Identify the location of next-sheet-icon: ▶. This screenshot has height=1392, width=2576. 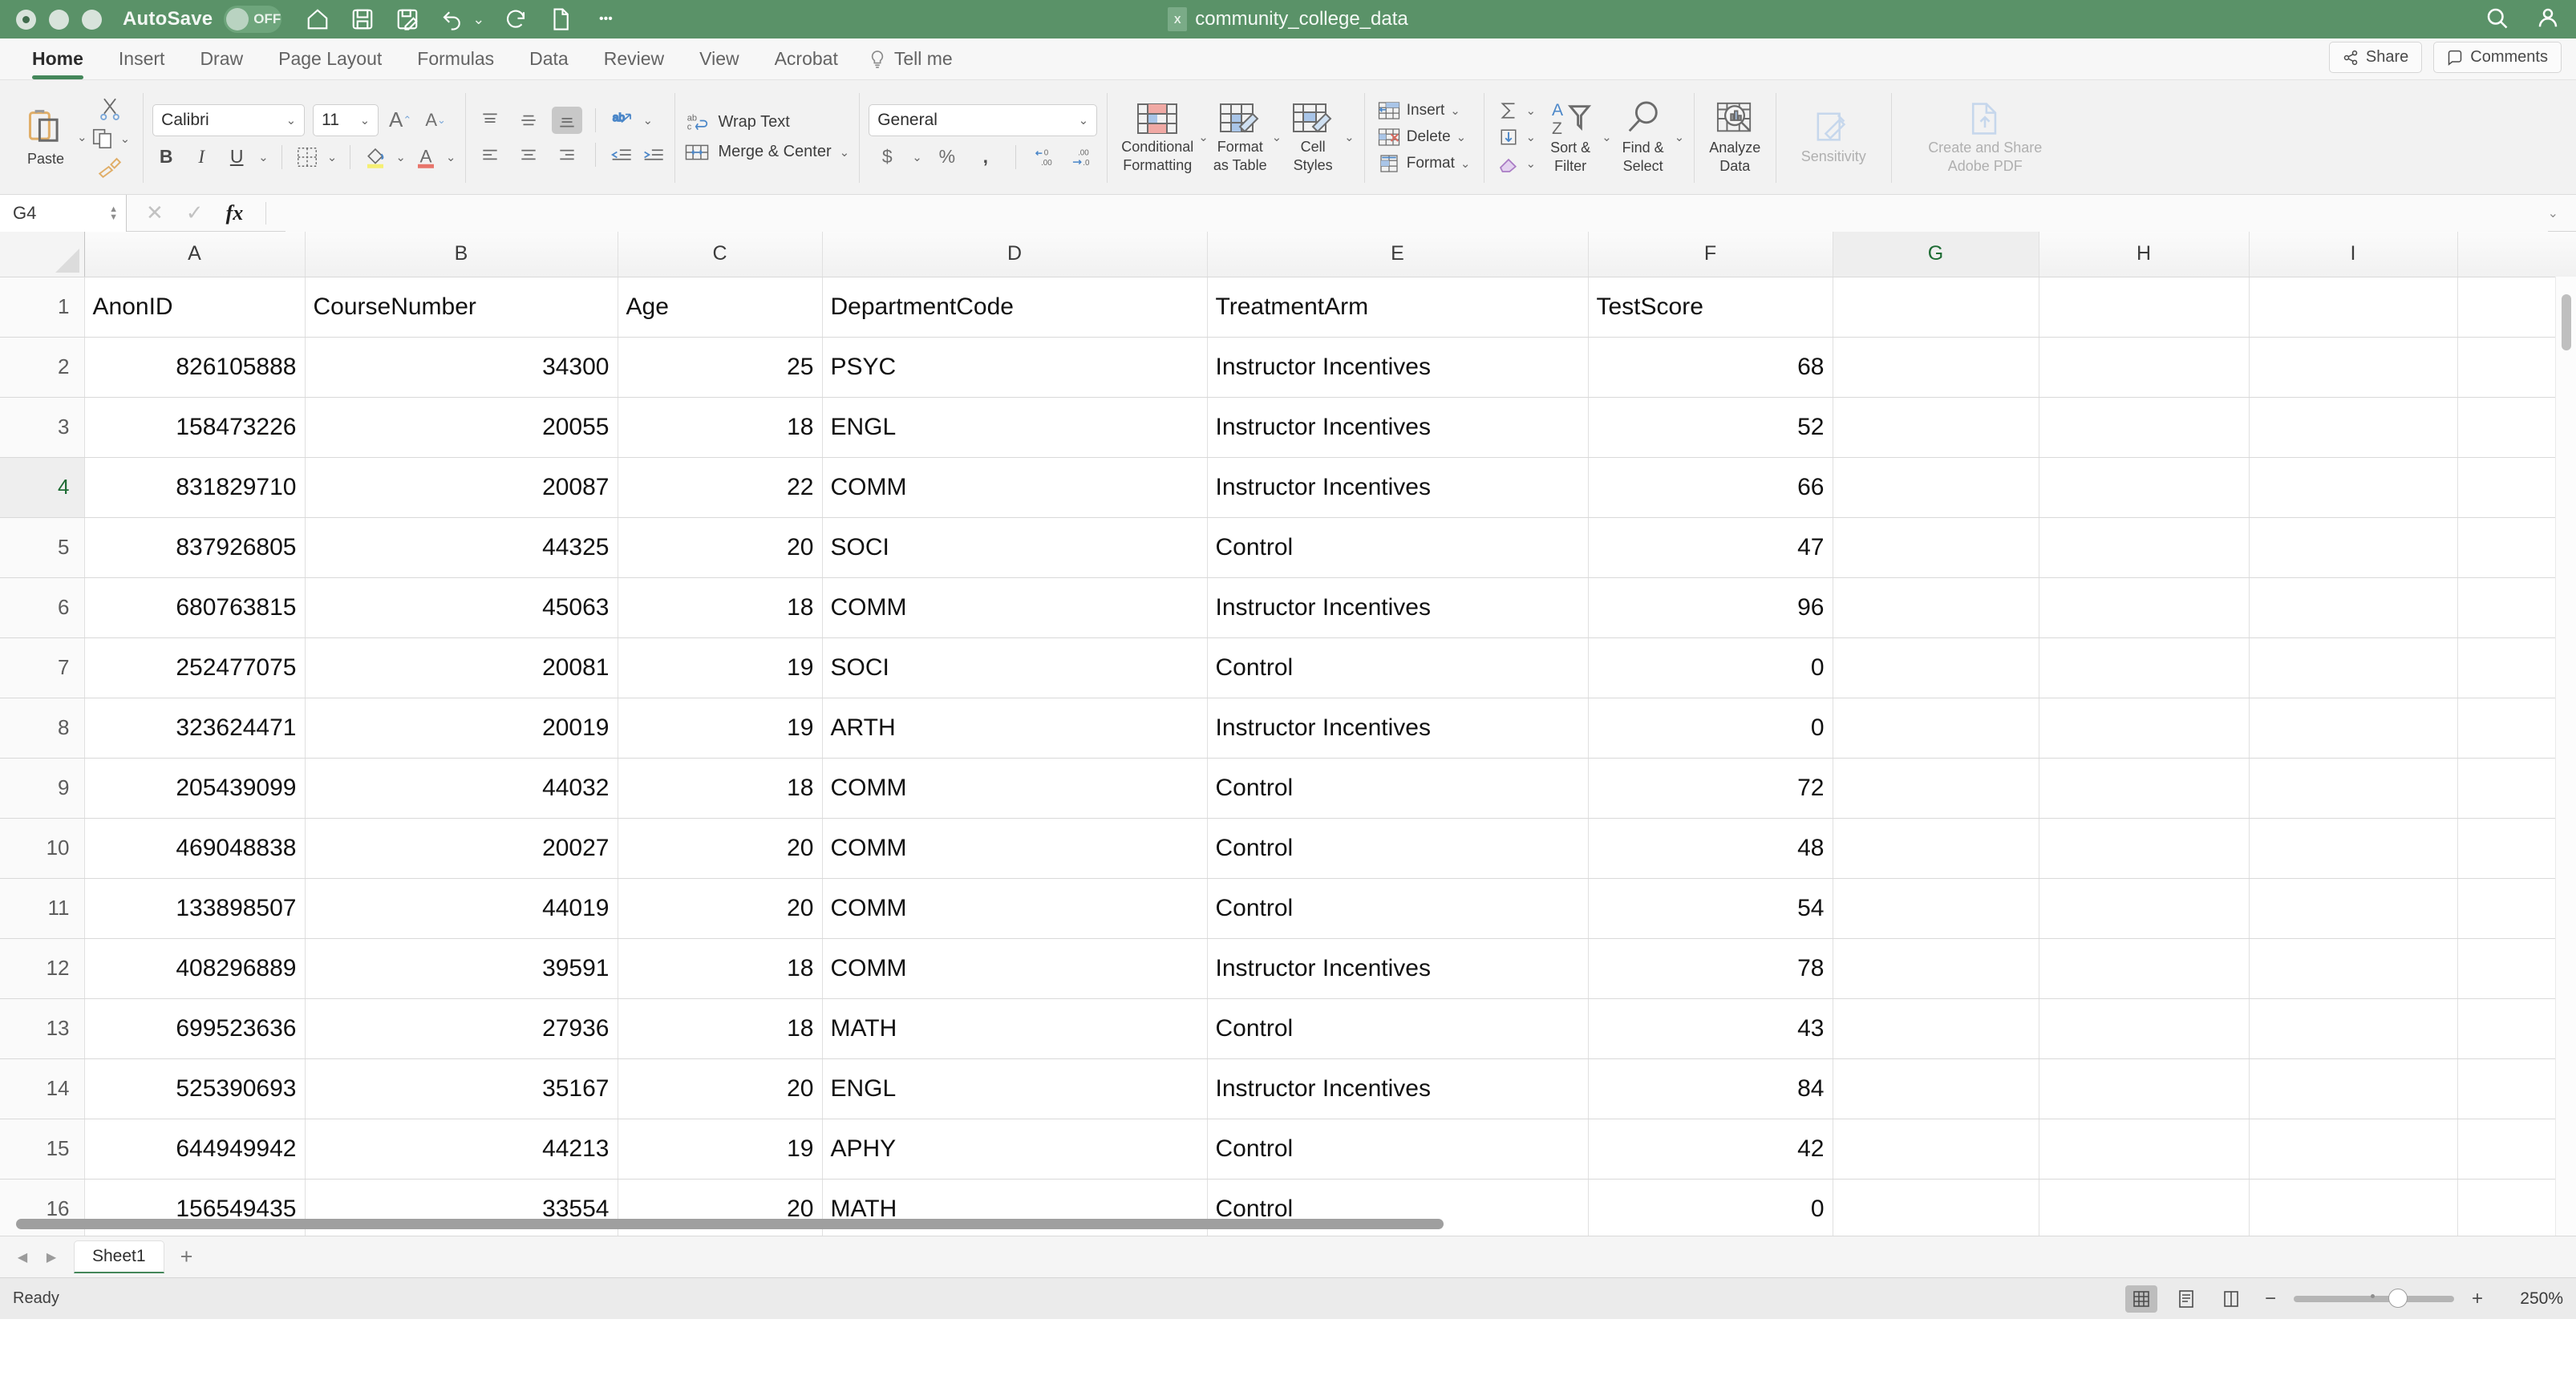
(51, 1257).